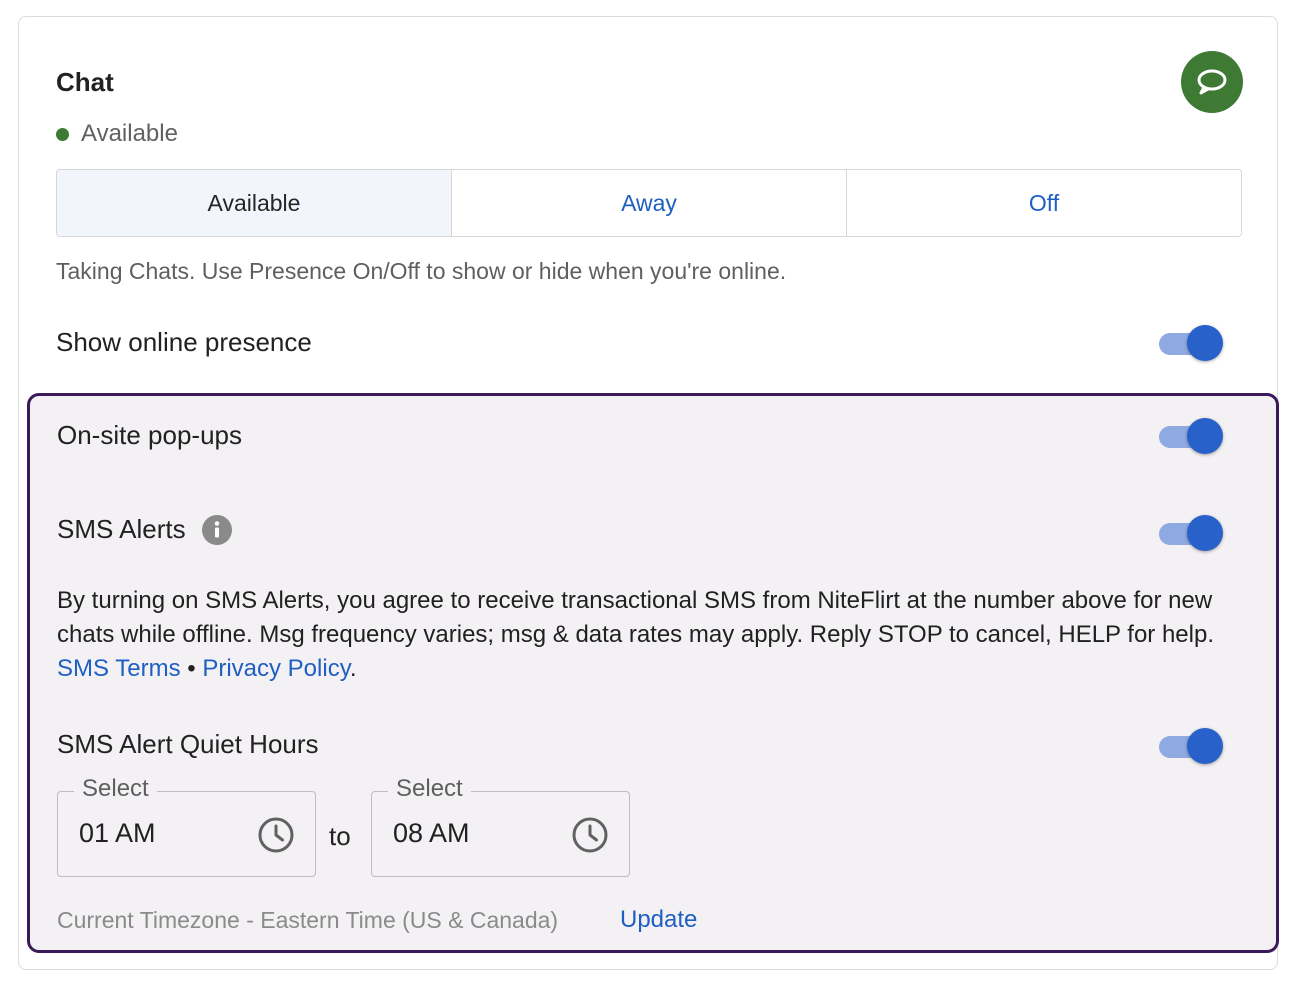 This screenshot has width=1304, height=992. I want to click on show-presence-toggle, so click(1191, 343).